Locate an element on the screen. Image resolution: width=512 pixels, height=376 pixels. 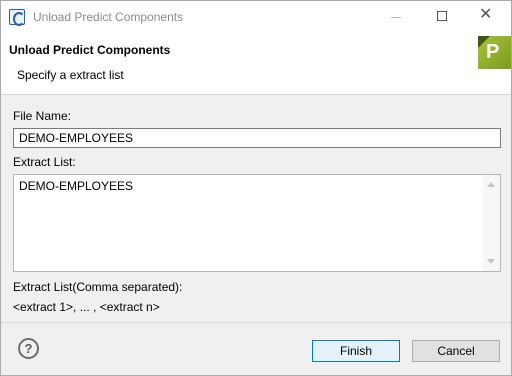
minimize-icon is located at coordinates (396, 17).